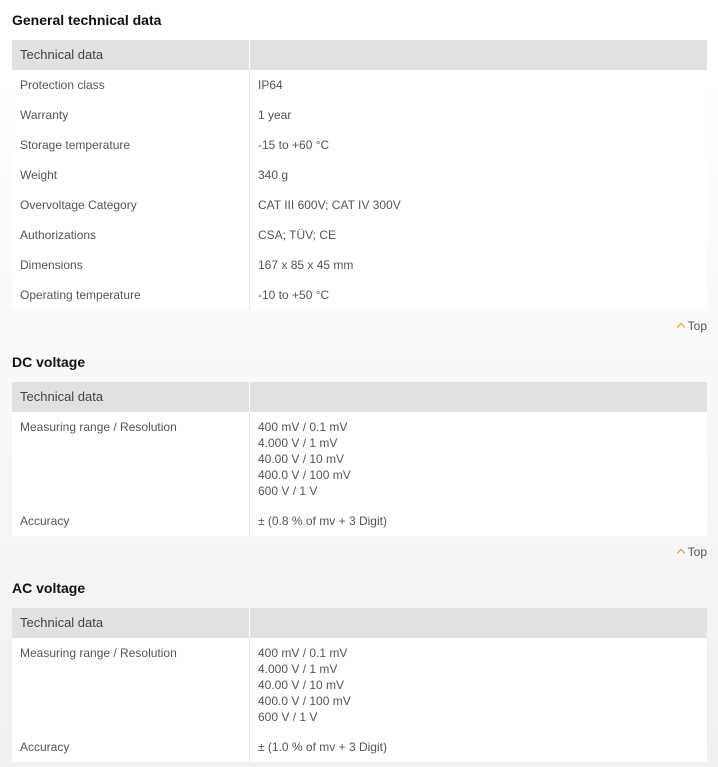  Describe the element at coordinates (131, 265) in the screenshot. I see `row-label: Dimensions` at that location.